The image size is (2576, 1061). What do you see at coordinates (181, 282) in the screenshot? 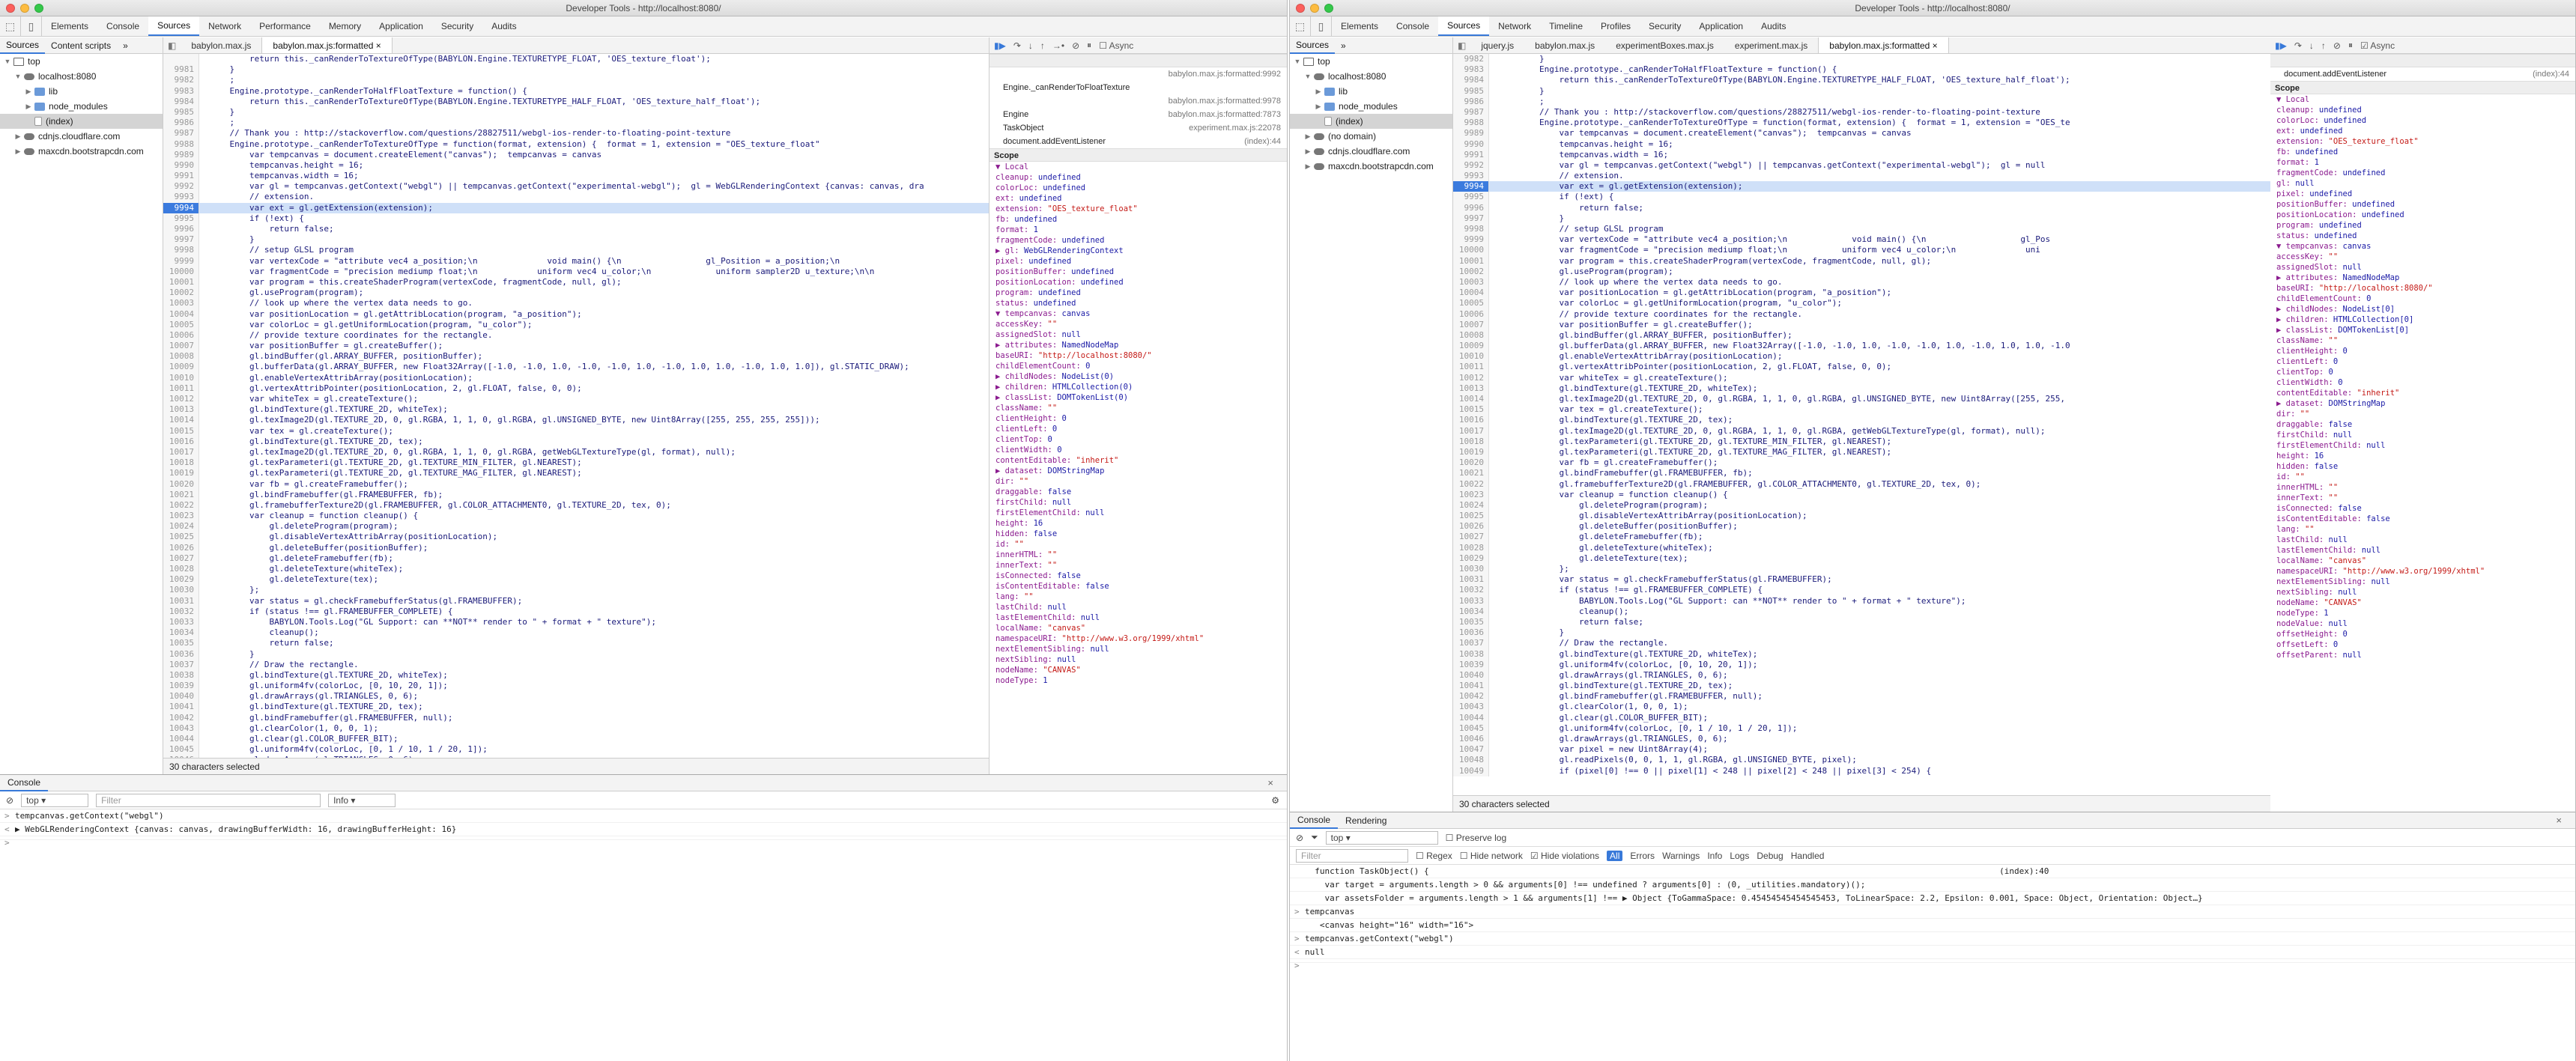
I see `line-number: 10001` at bounding box center [181, 282].